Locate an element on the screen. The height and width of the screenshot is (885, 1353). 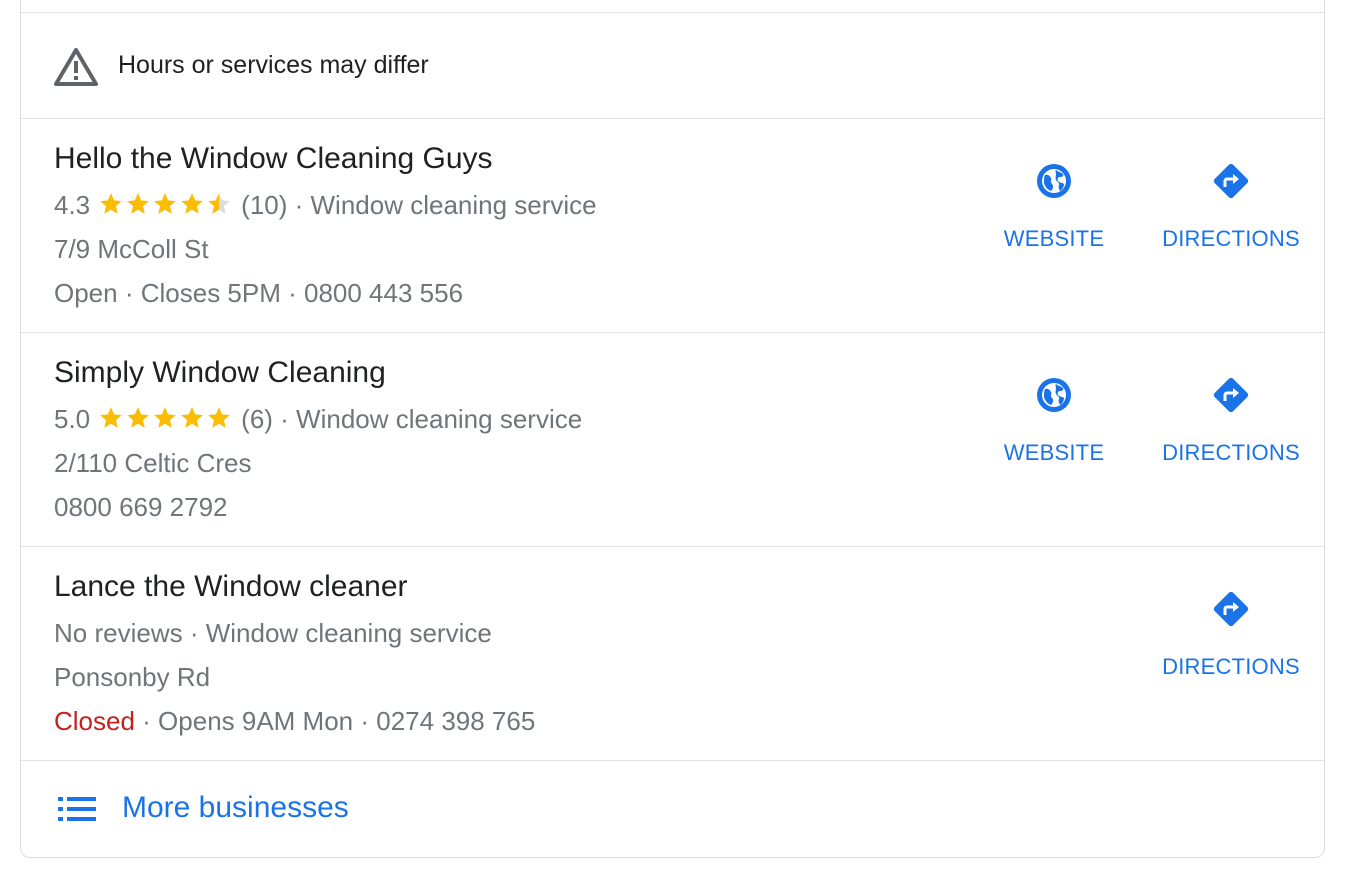
business-name: Hello the Window Cleaning Guys is located at coordinates (273, 159).